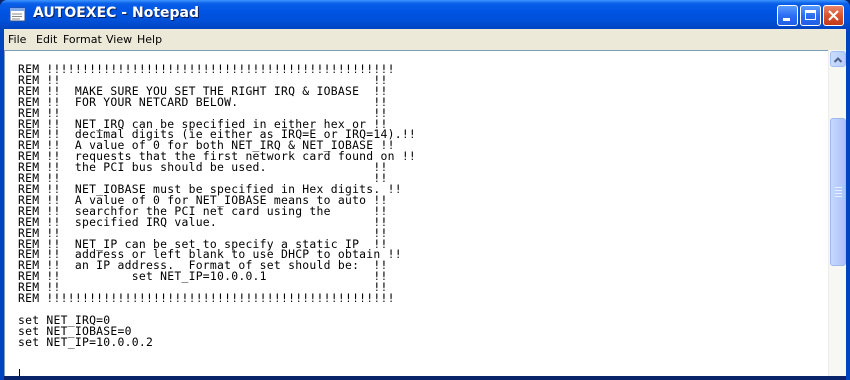 The height and width of the screenshot is (380, 850). What do you see at coordinates (425, 39) in the screenshot?
I see `menu-bar: File Edit Format View Help` at bounding box center [425, 39].